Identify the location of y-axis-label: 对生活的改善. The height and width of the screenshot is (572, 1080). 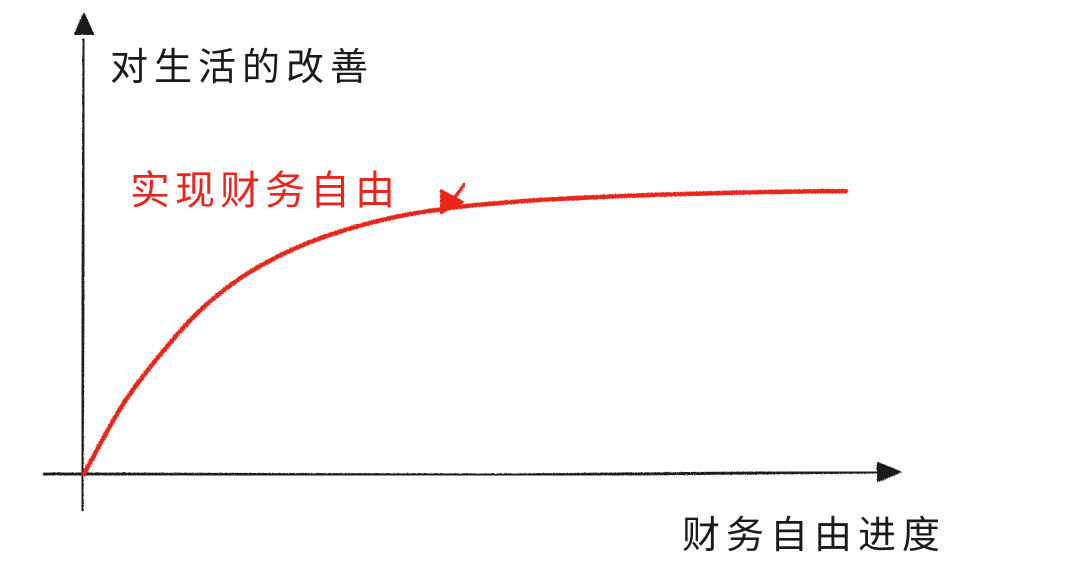
(242, 67).